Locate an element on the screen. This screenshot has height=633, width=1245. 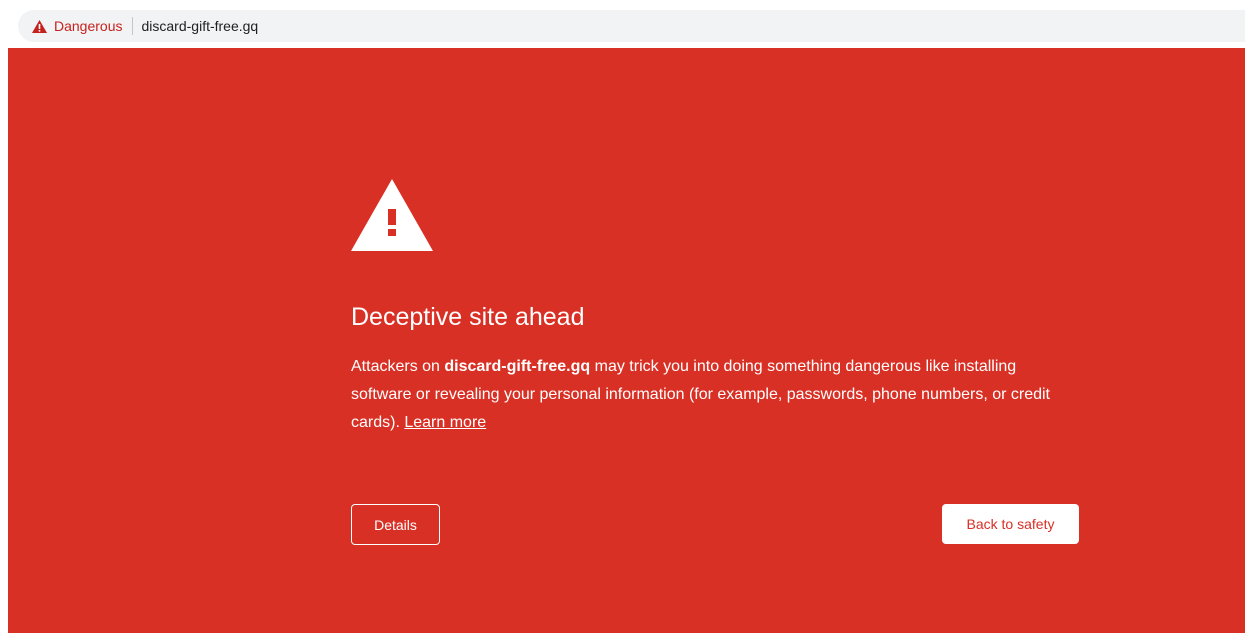
description-prefix: Attackers on is located at coordinates (398, 366).